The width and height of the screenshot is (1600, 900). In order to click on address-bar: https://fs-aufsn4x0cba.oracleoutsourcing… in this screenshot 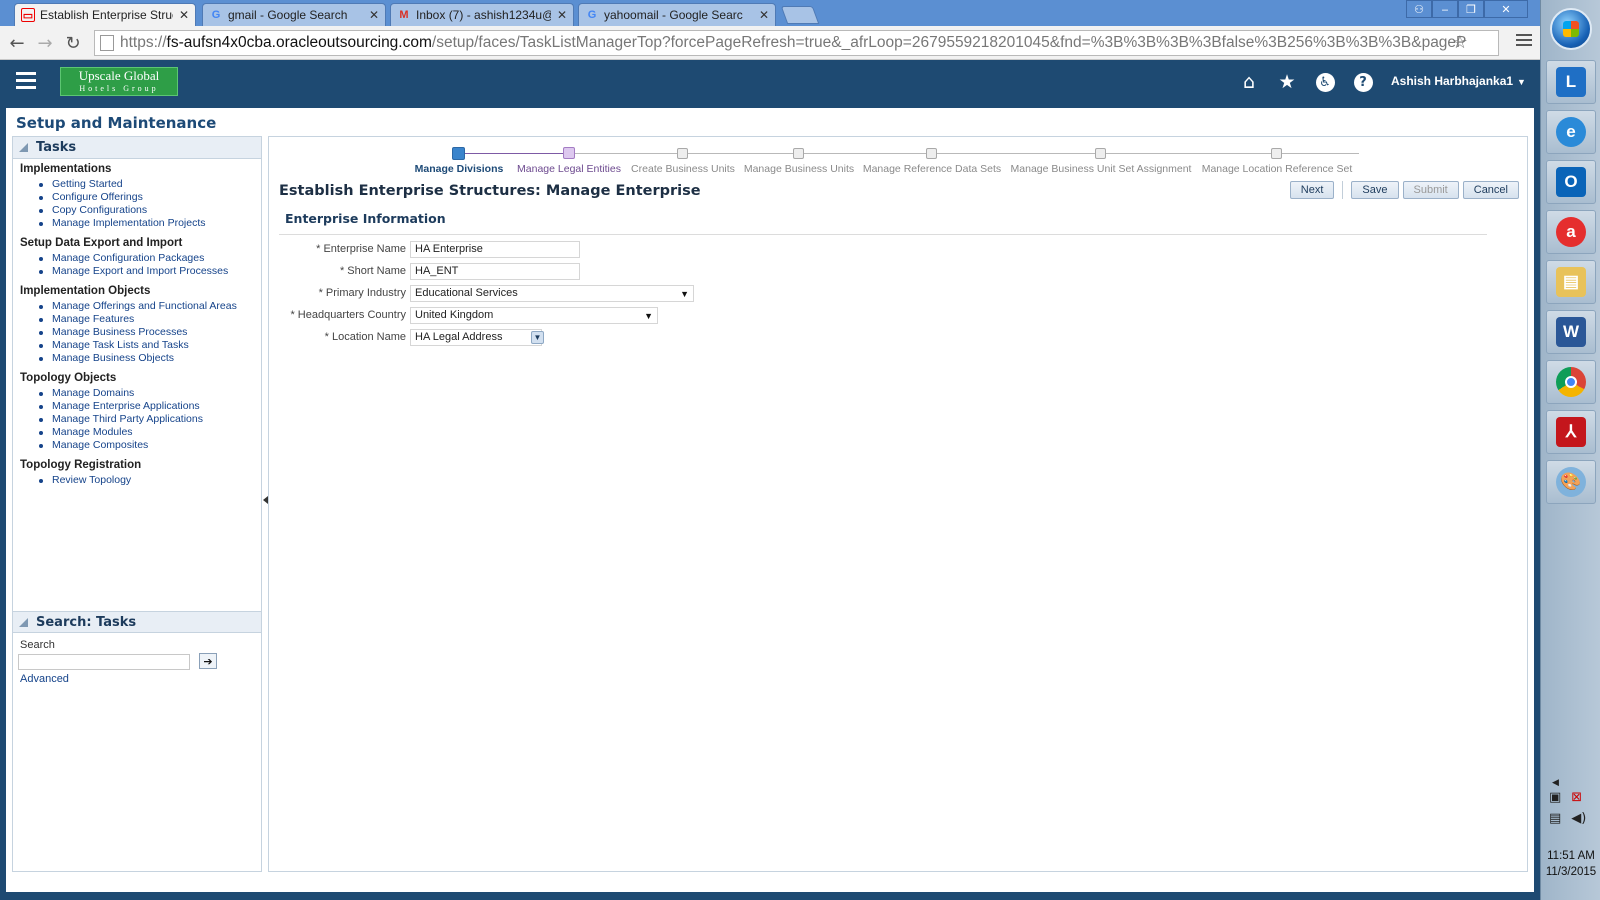, I will do `click(796, 43)`.